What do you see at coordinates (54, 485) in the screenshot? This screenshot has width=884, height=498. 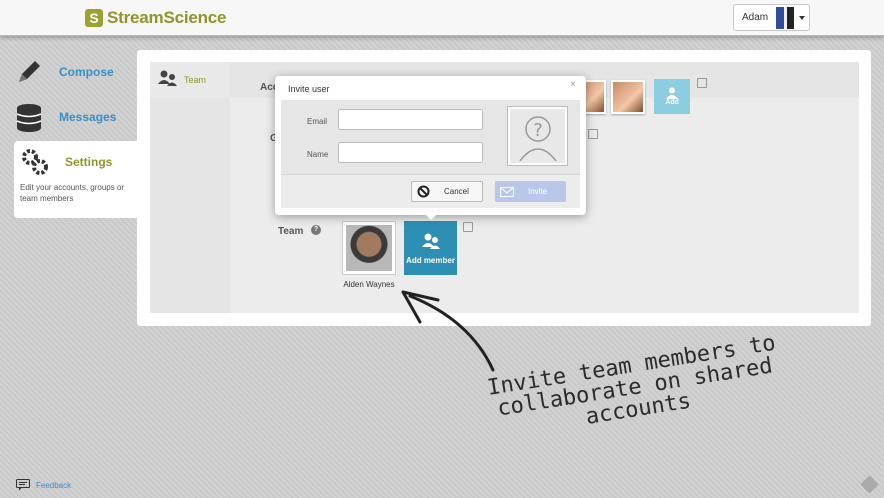 I see `feedback-label: Feedback` at bounding box center [54, 485].